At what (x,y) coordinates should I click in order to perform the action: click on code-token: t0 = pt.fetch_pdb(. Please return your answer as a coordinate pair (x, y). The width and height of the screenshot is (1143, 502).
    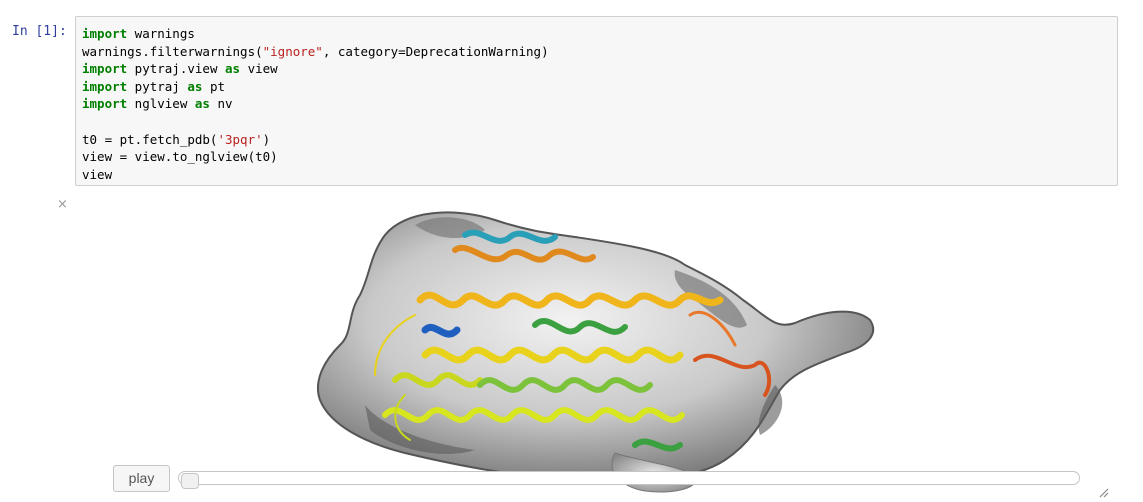
    Looking at the image, I should click on (150, 139).